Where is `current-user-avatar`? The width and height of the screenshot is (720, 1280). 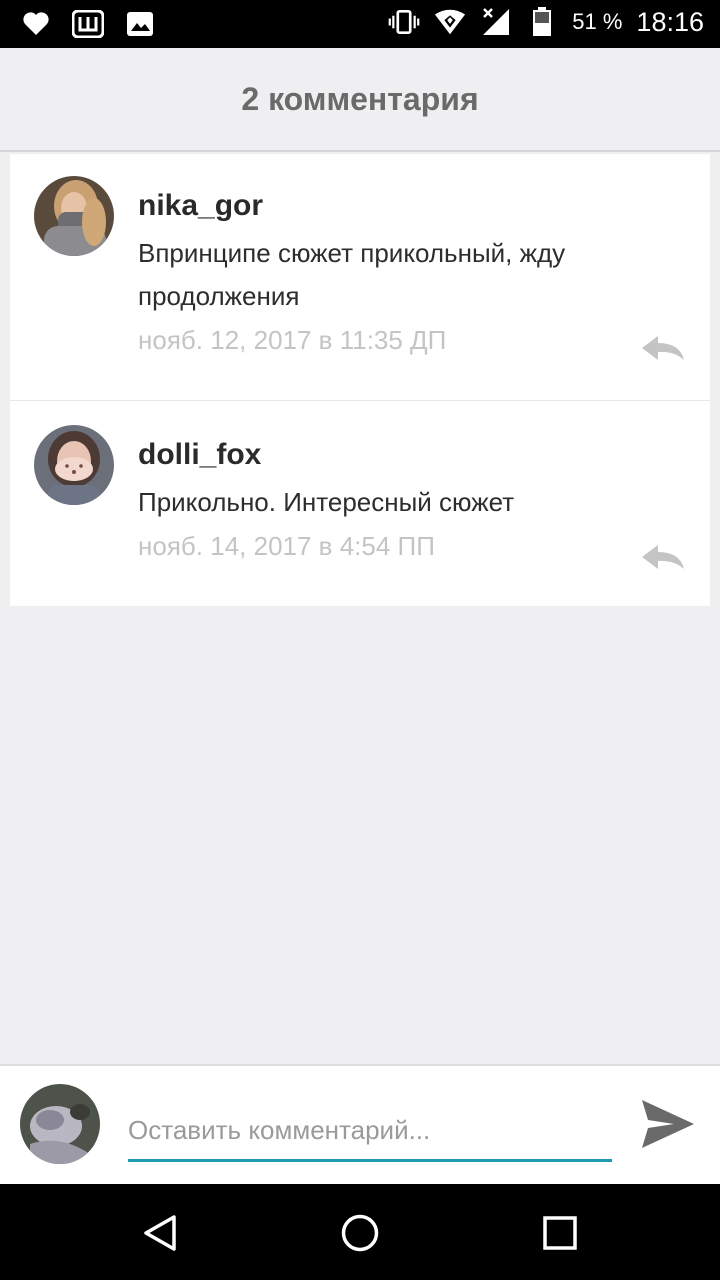
current-user-avatar is located at coordinates (60, 1124).